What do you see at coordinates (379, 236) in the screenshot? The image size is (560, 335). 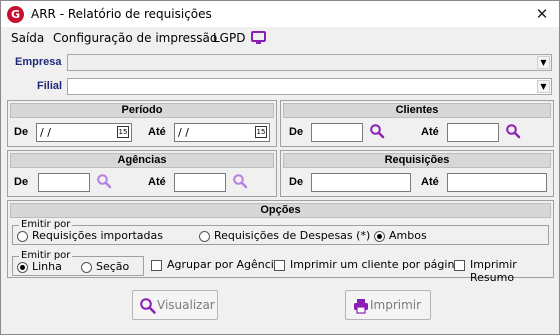 I see `radio-ambos` at bounding box center [379, 236].